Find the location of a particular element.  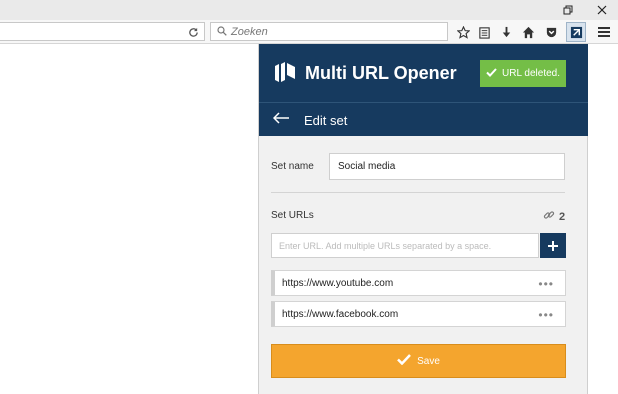

restore-window-icon is located at coordinates (568, 10).